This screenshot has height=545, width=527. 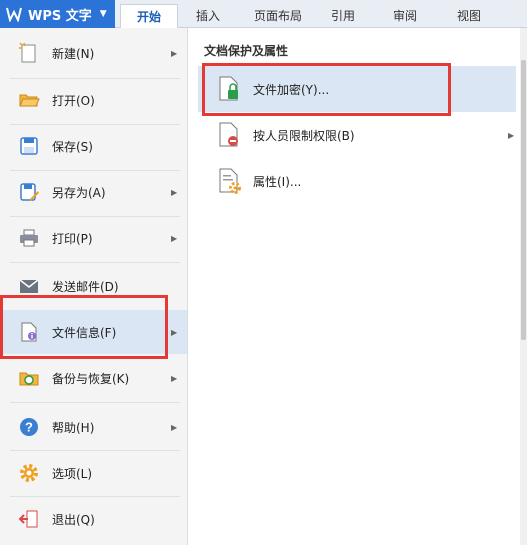 I want to click on save-as-icon, so click(x=29, y=192).